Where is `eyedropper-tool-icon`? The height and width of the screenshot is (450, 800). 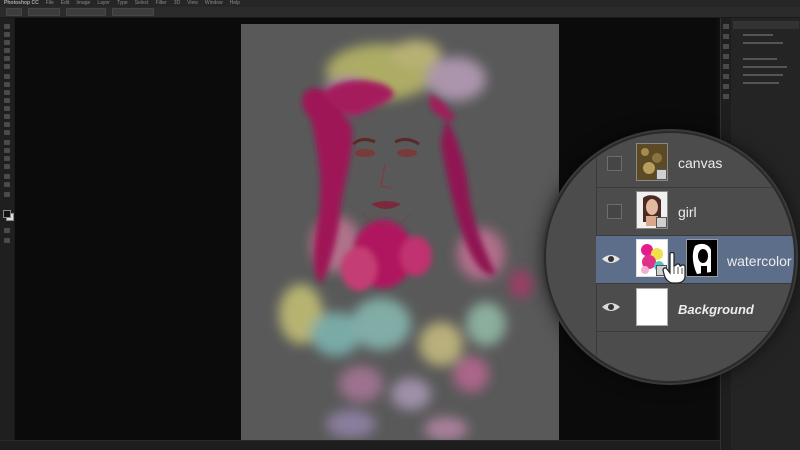 eyedropper-tool-icon is located at coordinates (7, 66).